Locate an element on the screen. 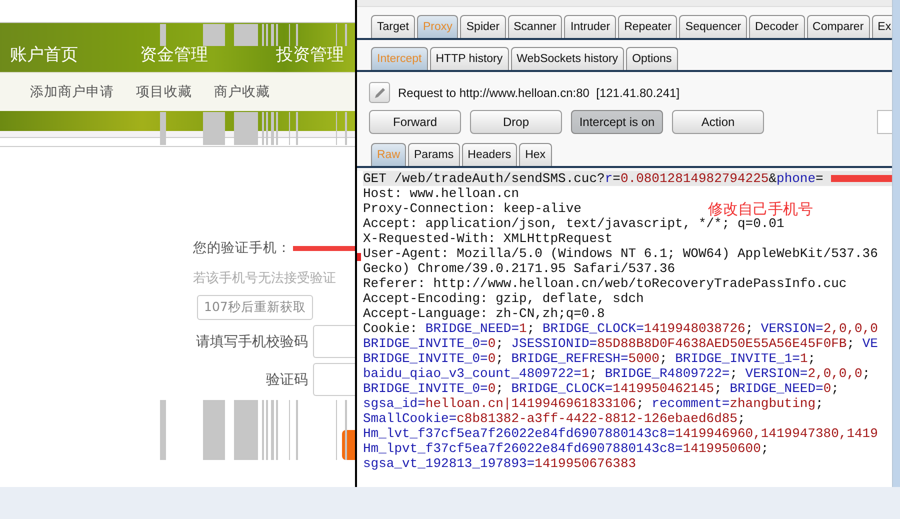  request-line: Accept: application/json, text/javascript, */*; q=0.01 is located at coordinates (573, 223).